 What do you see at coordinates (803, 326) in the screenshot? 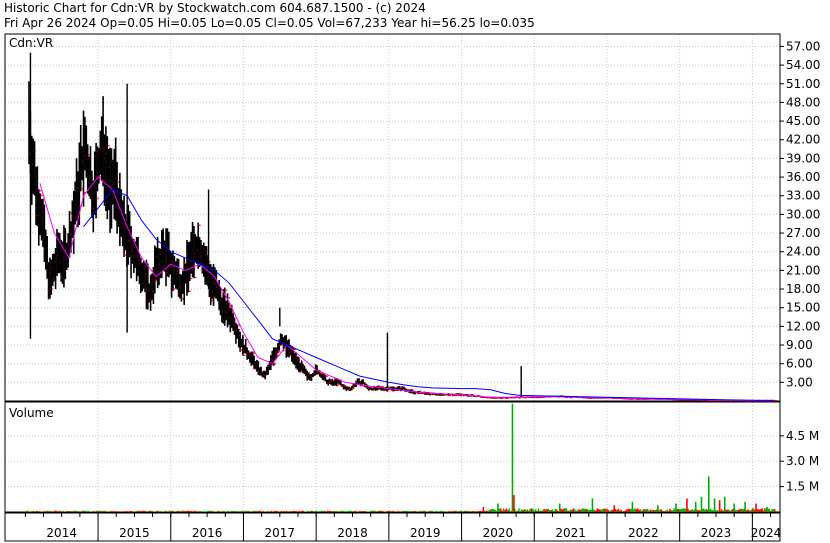
I see `price-tick-label: 12.00` at bounding box center [803, 326].